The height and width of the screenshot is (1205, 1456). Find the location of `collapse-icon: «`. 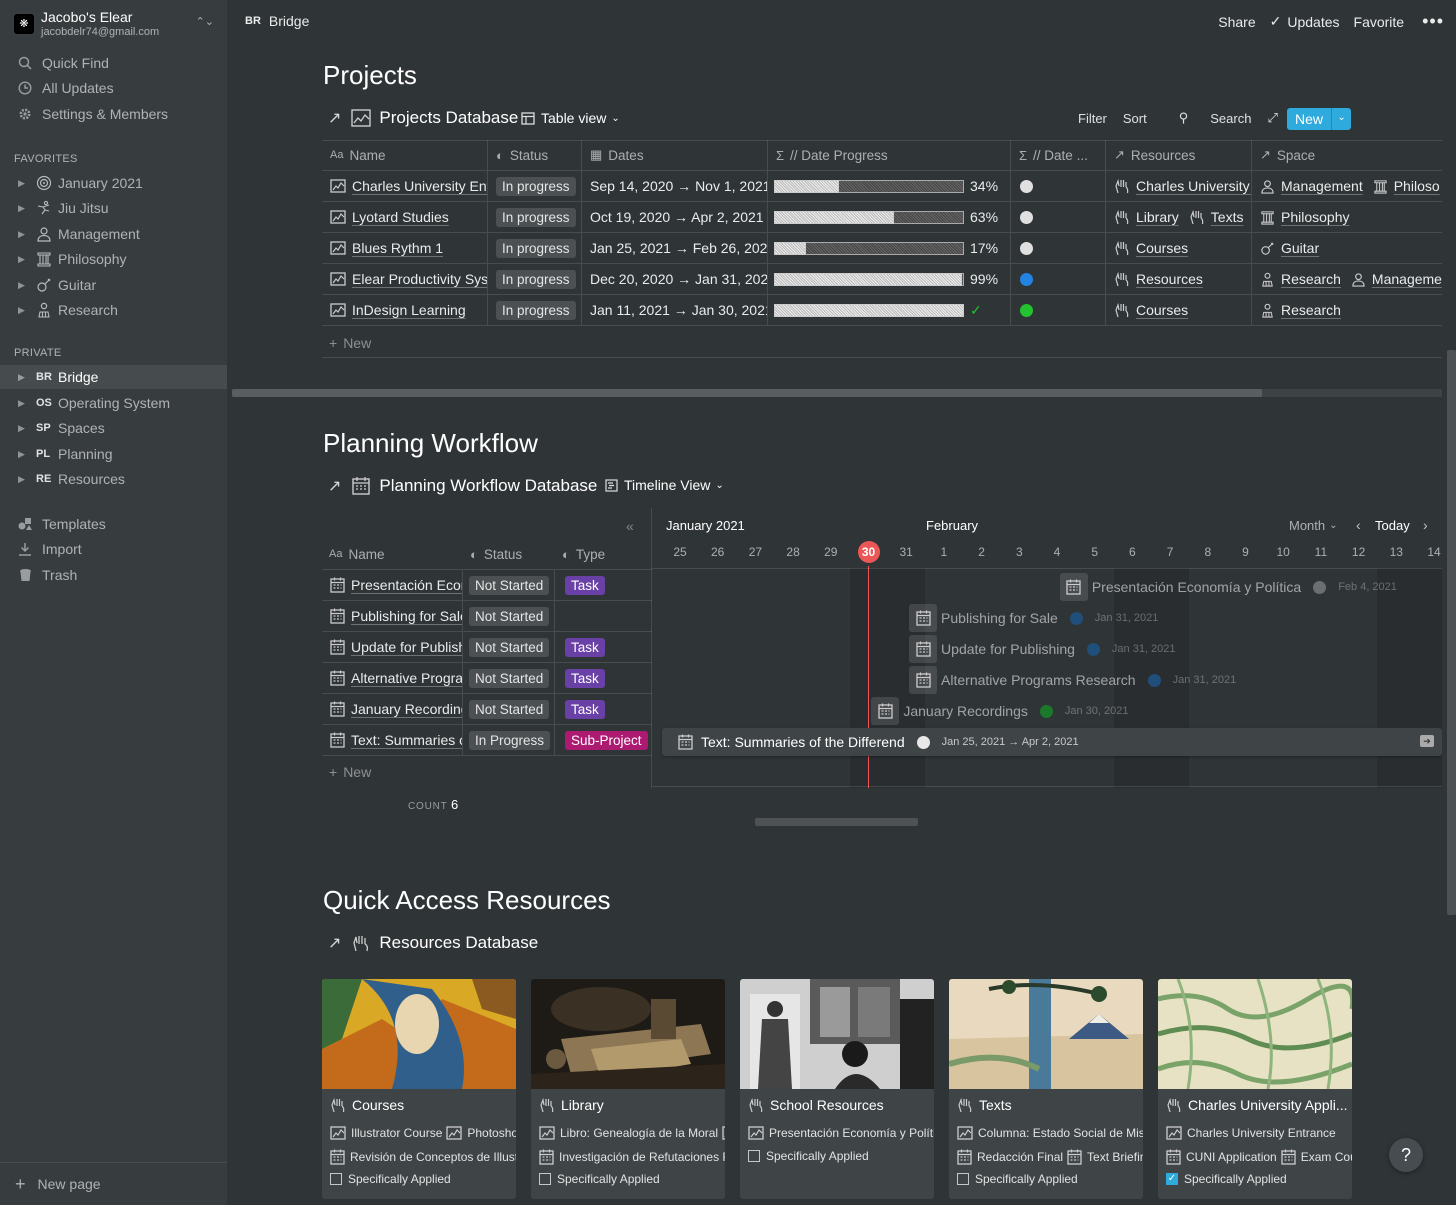

collapse-icon: « is located at coordinates (630, 526).